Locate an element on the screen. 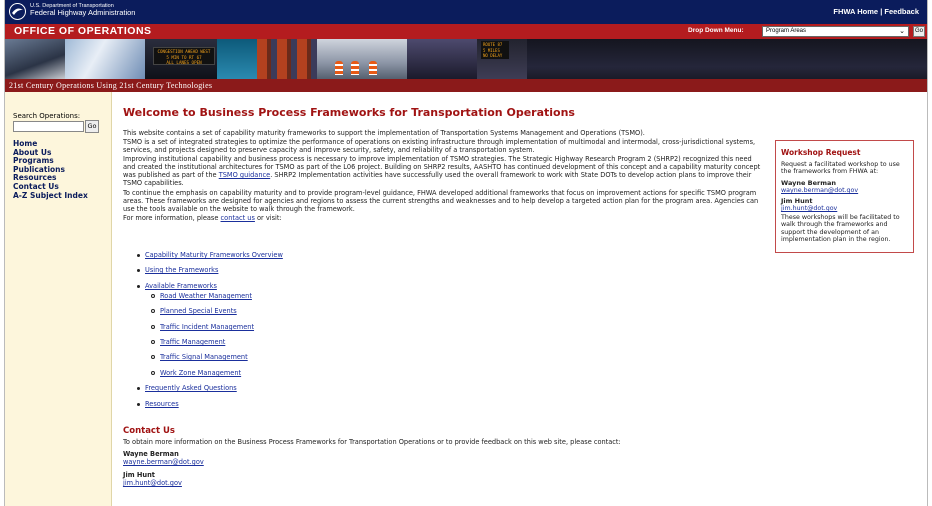 This screenshot has width=932, height=506. night-traffic-photo is located at coordinates (442, 59).